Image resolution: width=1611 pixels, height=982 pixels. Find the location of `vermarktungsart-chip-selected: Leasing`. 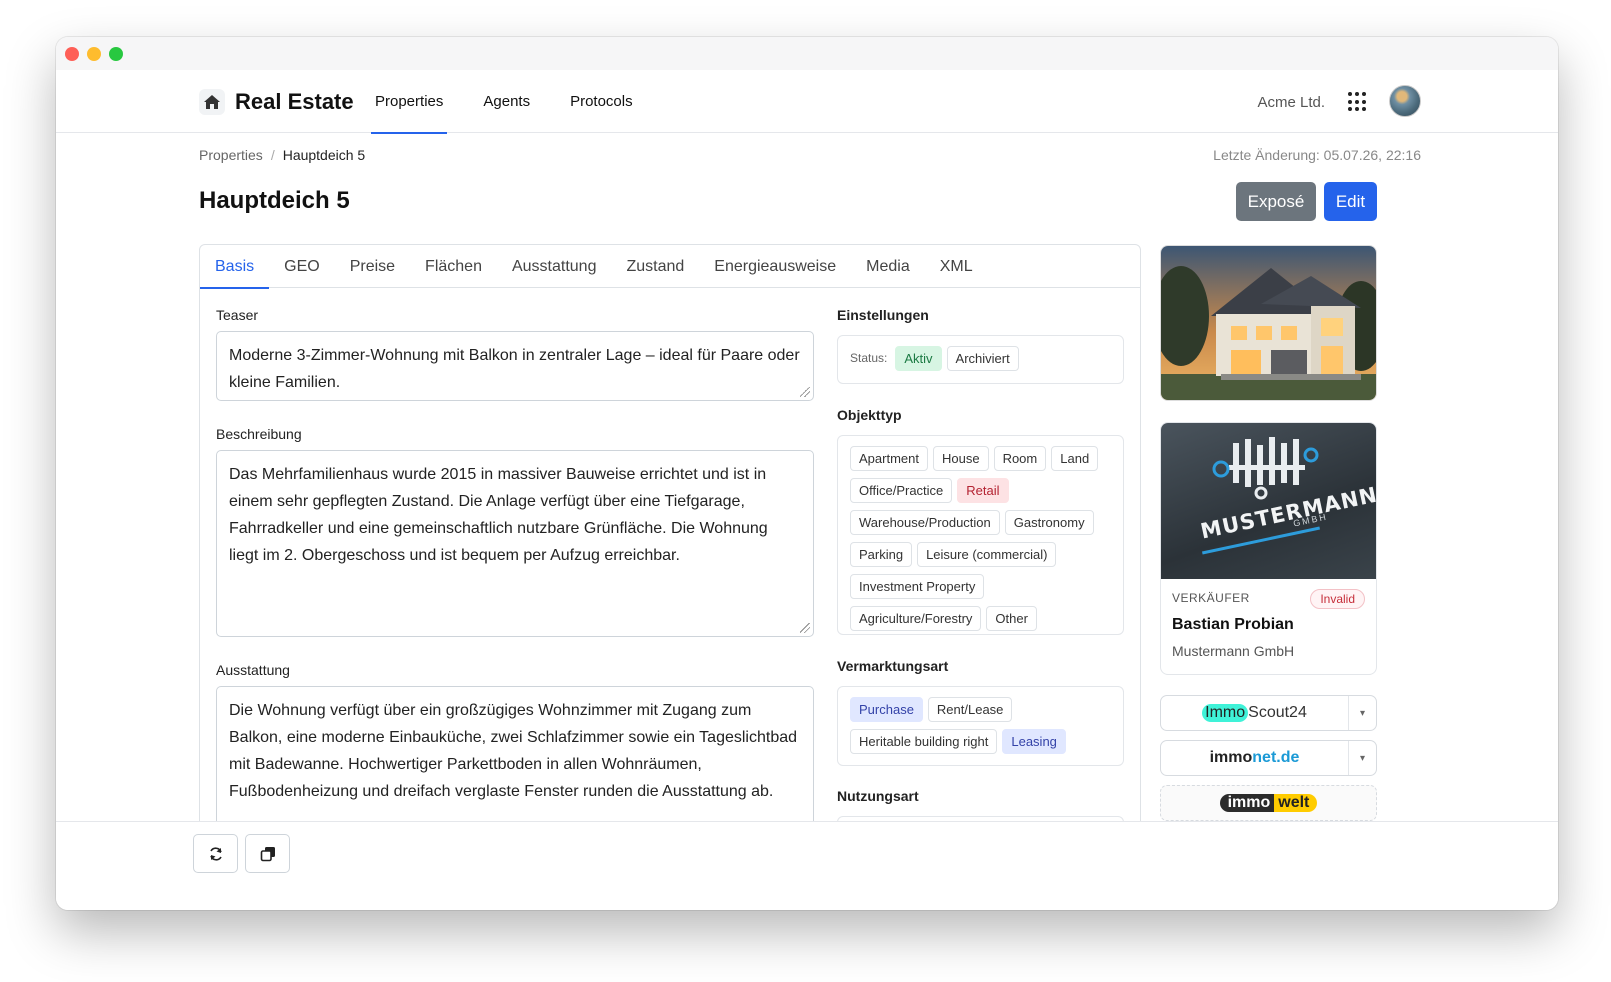

vermarktungsart-chip-selected: Leasing is located at coordinates (1034, 741).